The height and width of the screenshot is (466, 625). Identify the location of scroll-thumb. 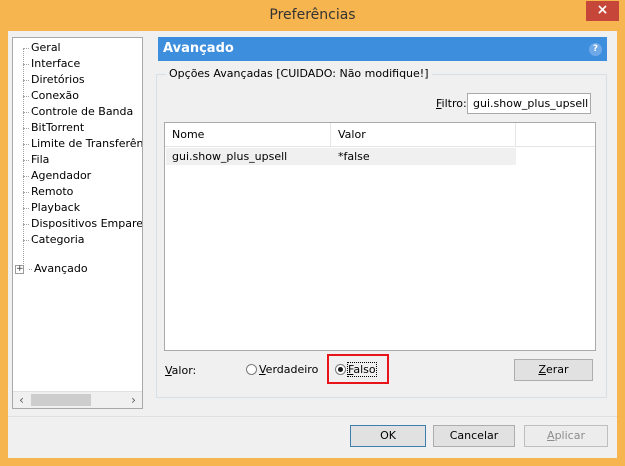
(61, 400).